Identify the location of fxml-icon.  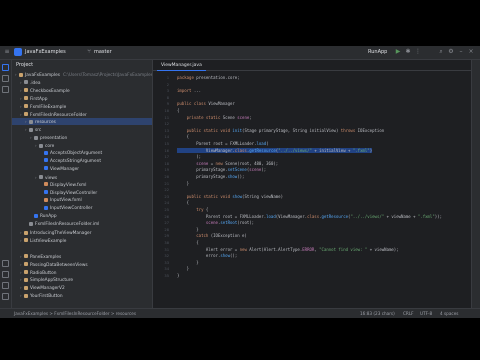
(46, 199).